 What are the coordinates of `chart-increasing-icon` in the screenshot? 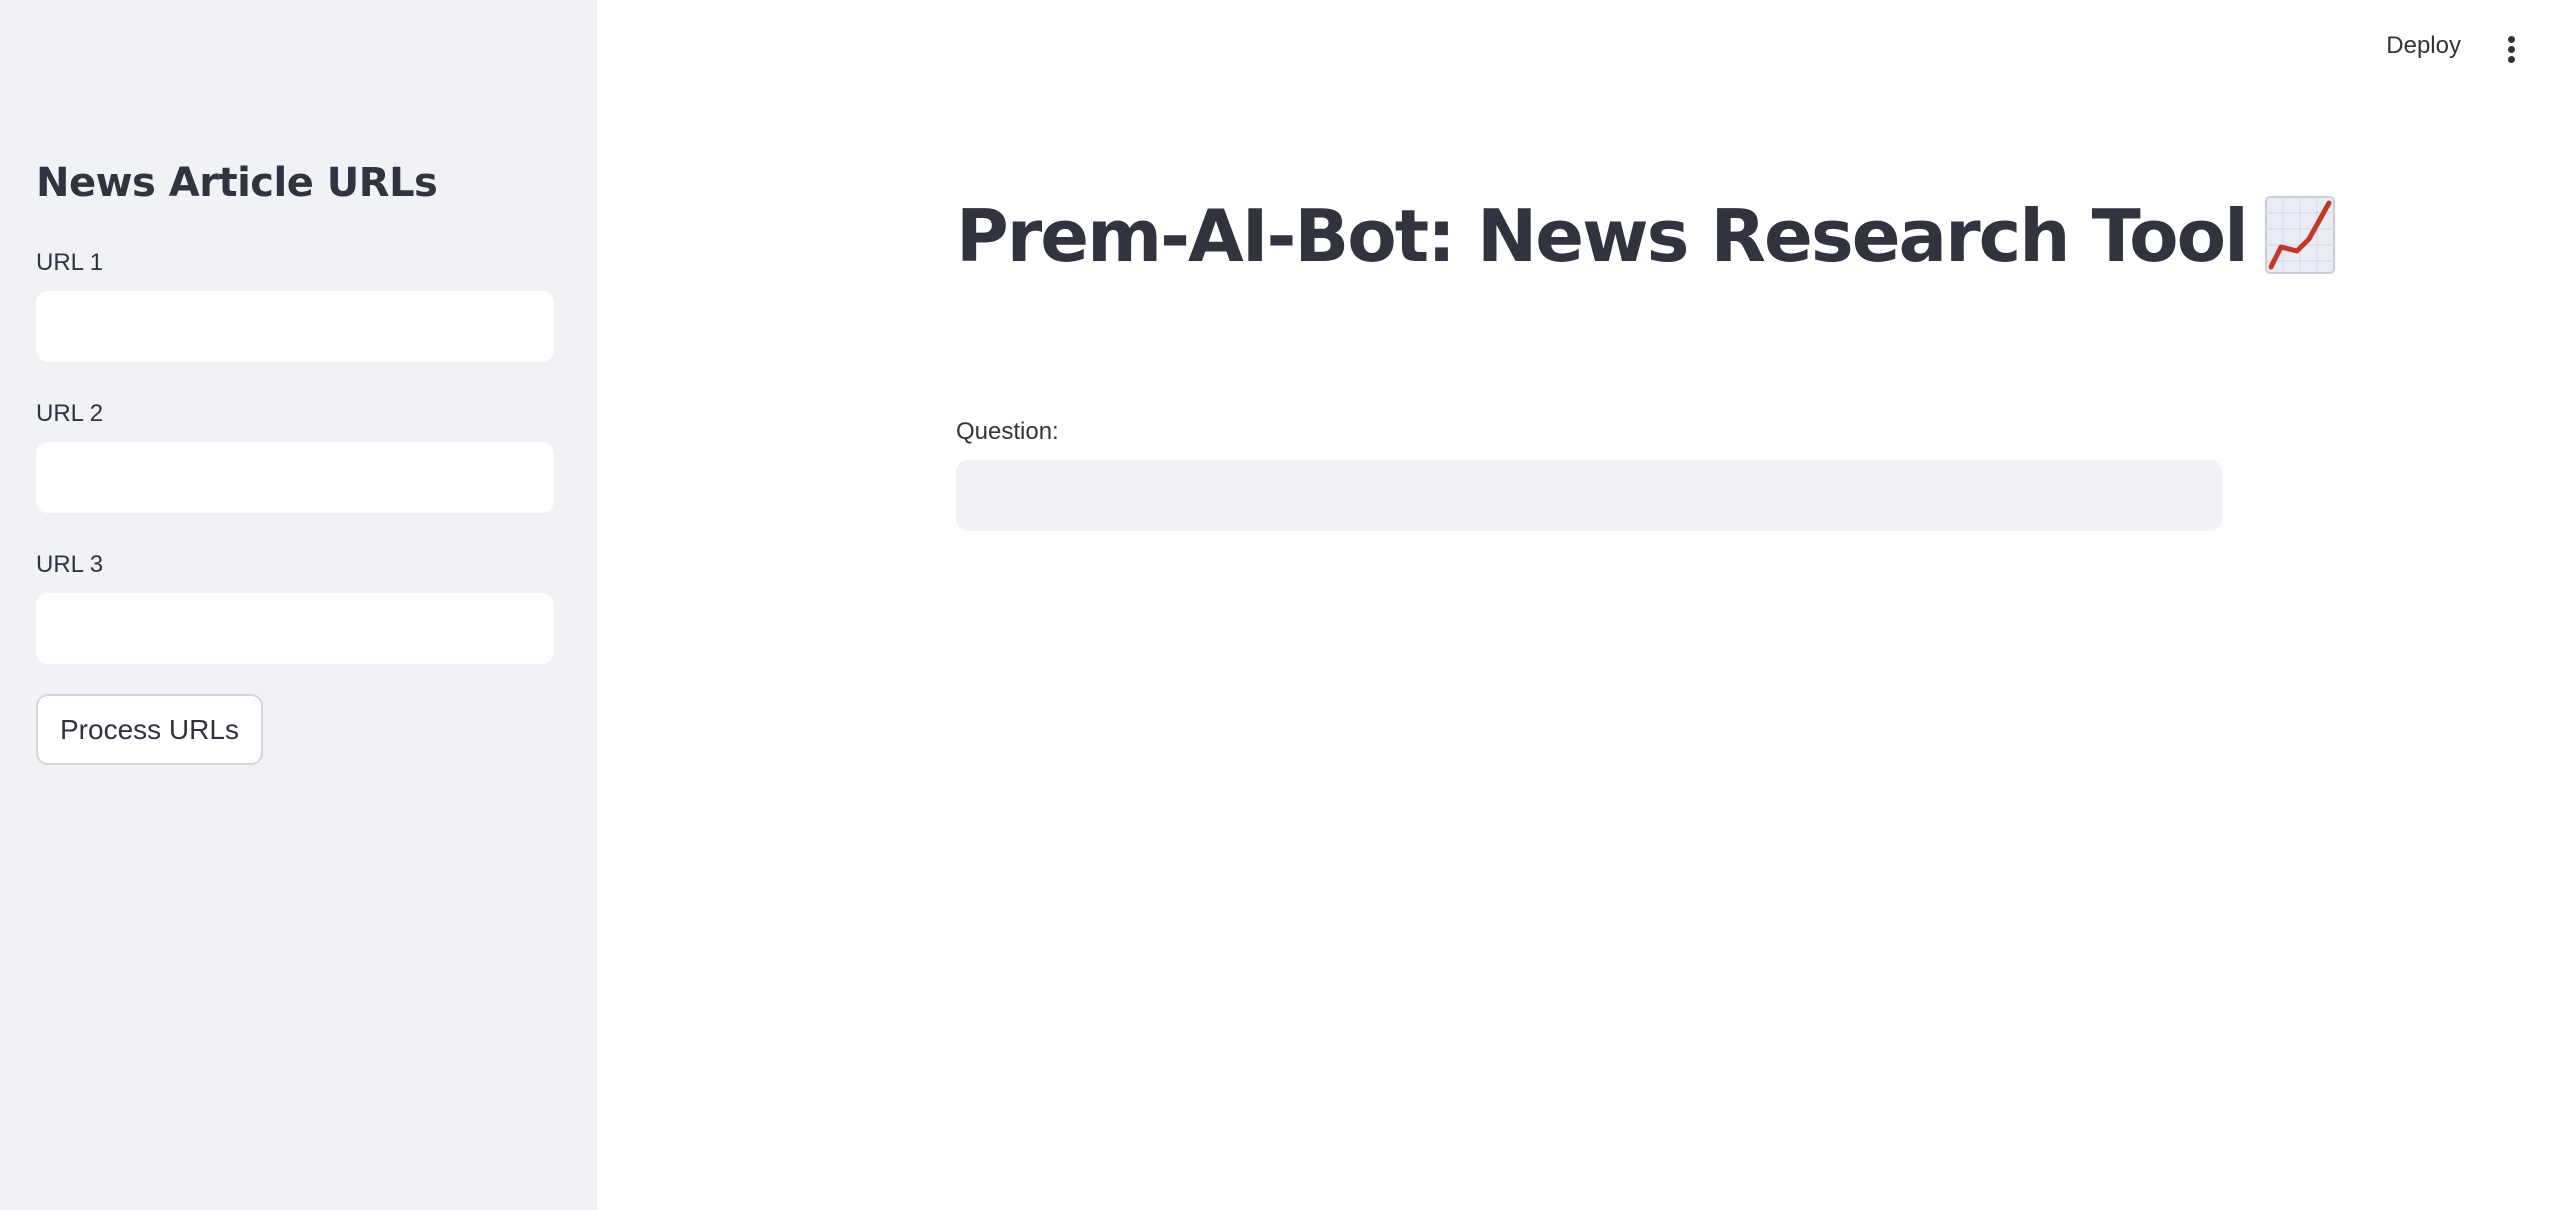 It's located at (2299, 235).